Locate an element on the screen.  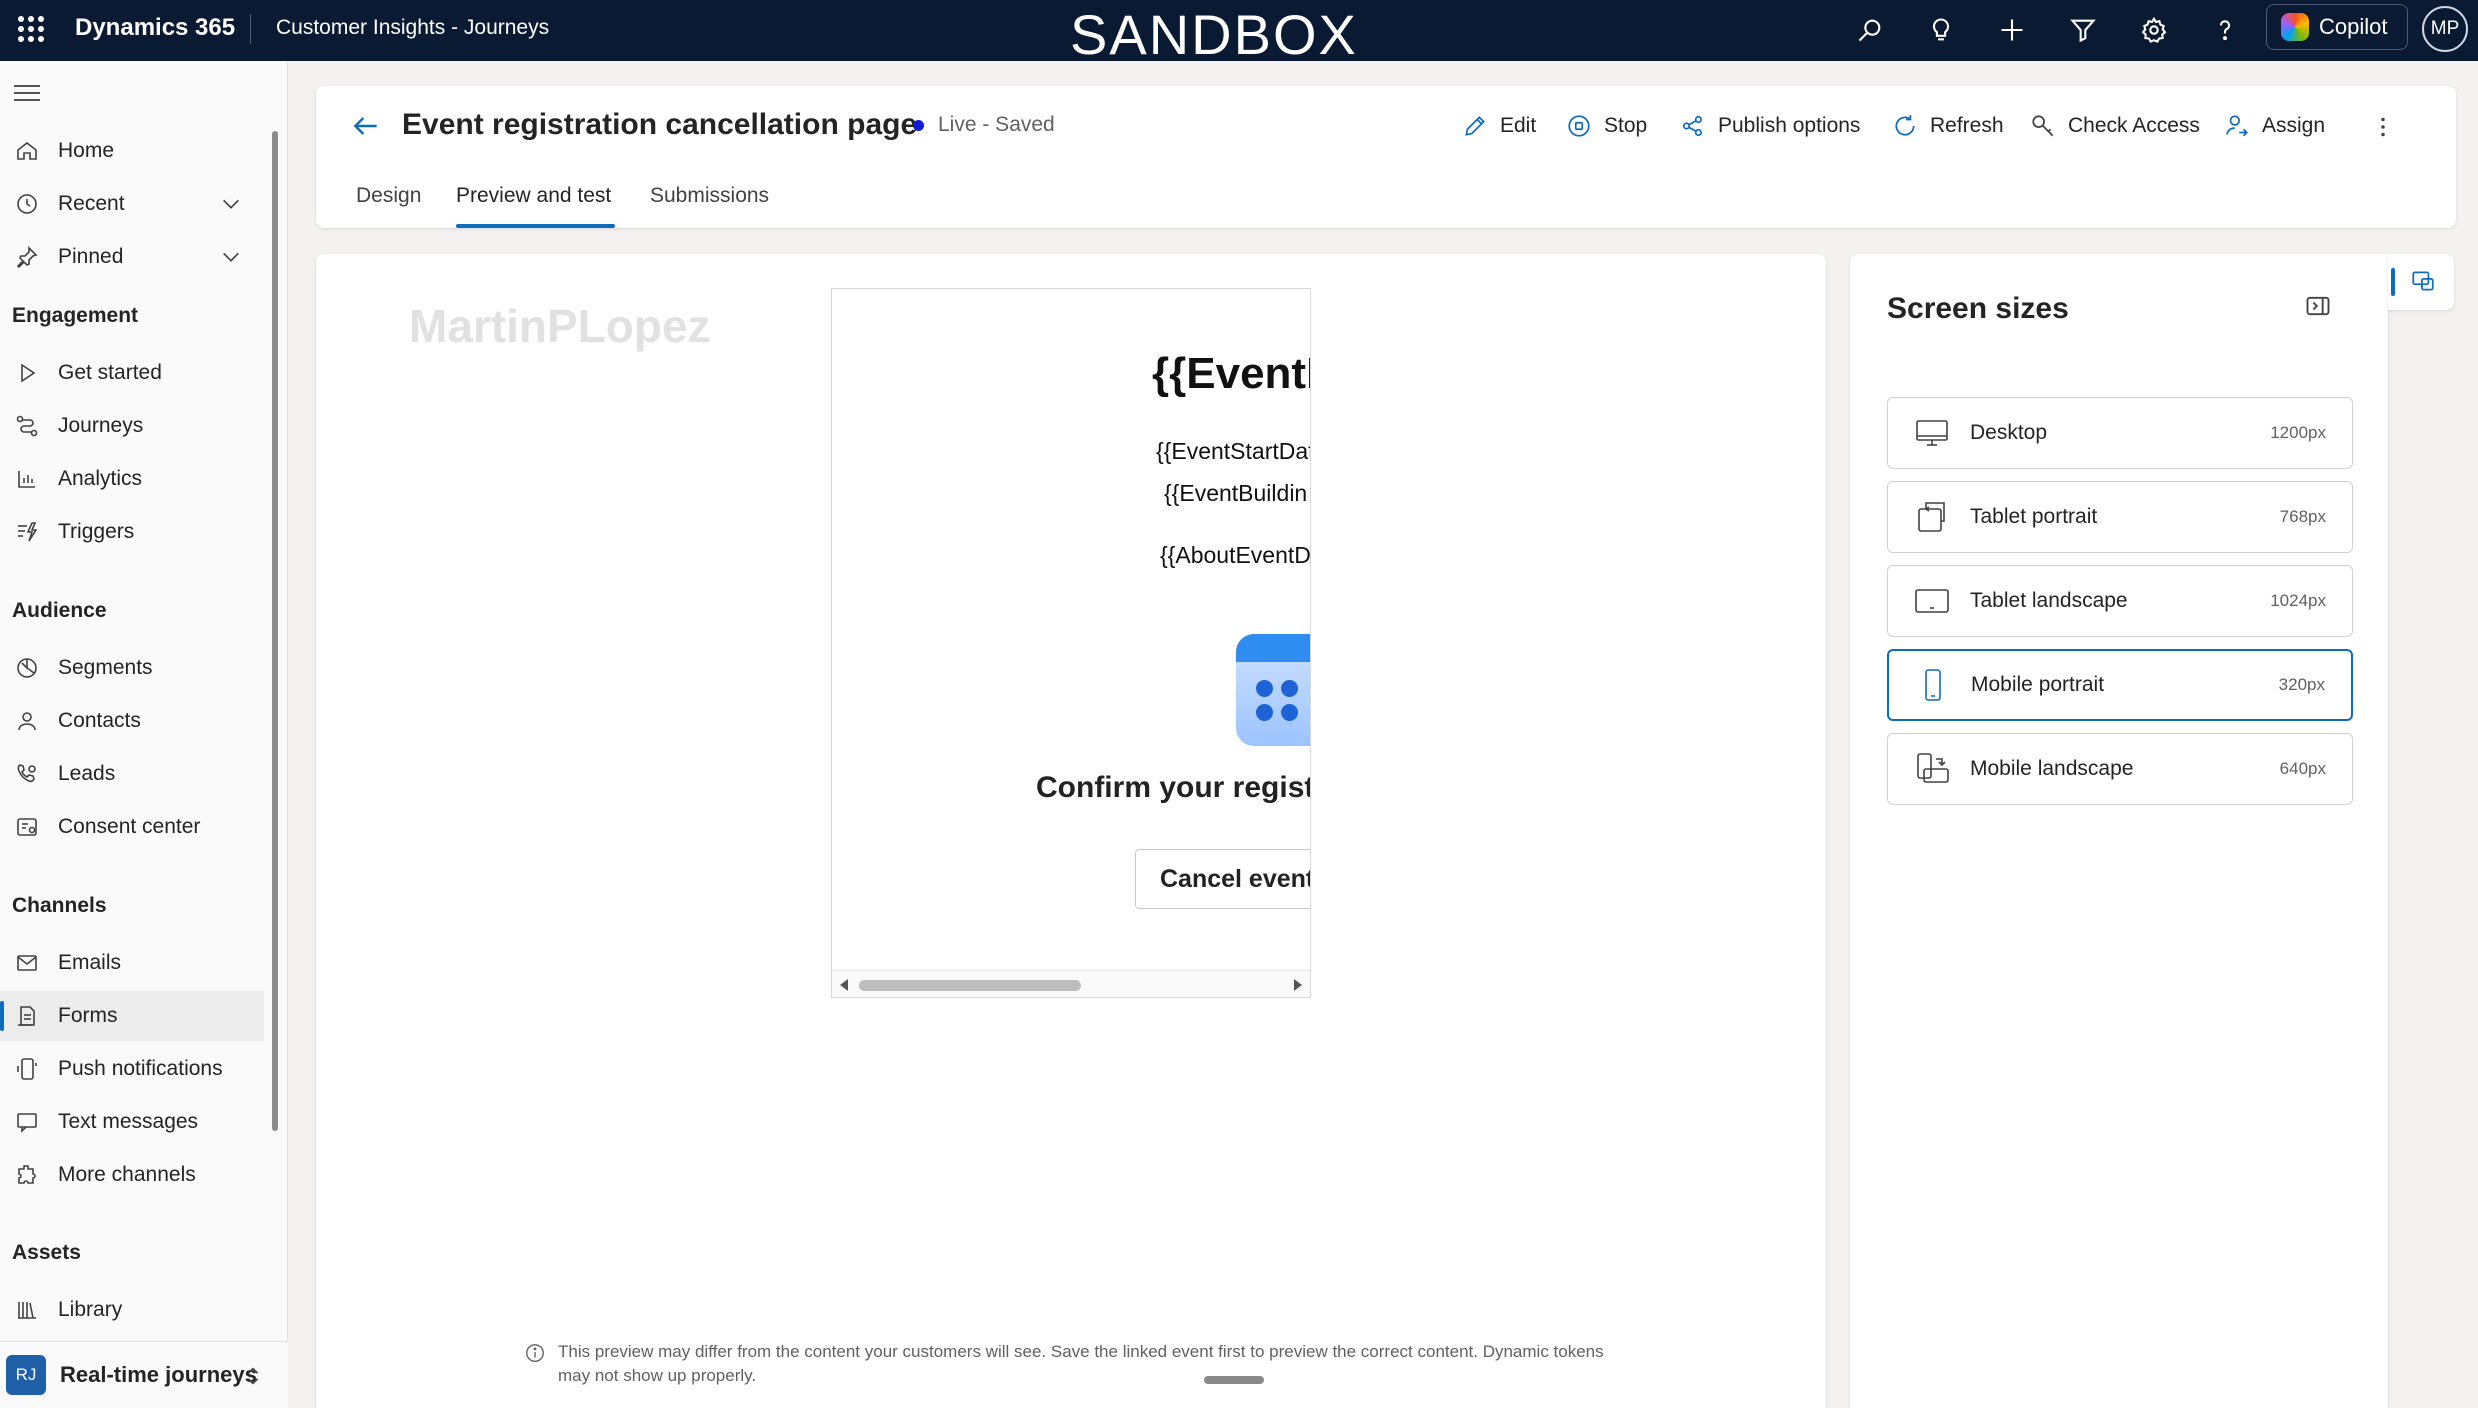
push-icon is located at coordinates (27, 1069).